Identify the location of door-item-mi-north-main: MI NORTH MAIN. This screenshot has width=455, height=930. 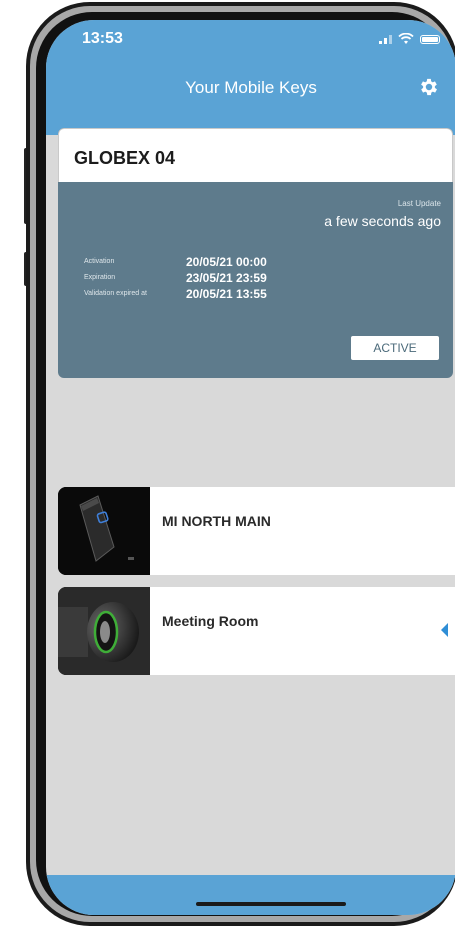
(256, 531).